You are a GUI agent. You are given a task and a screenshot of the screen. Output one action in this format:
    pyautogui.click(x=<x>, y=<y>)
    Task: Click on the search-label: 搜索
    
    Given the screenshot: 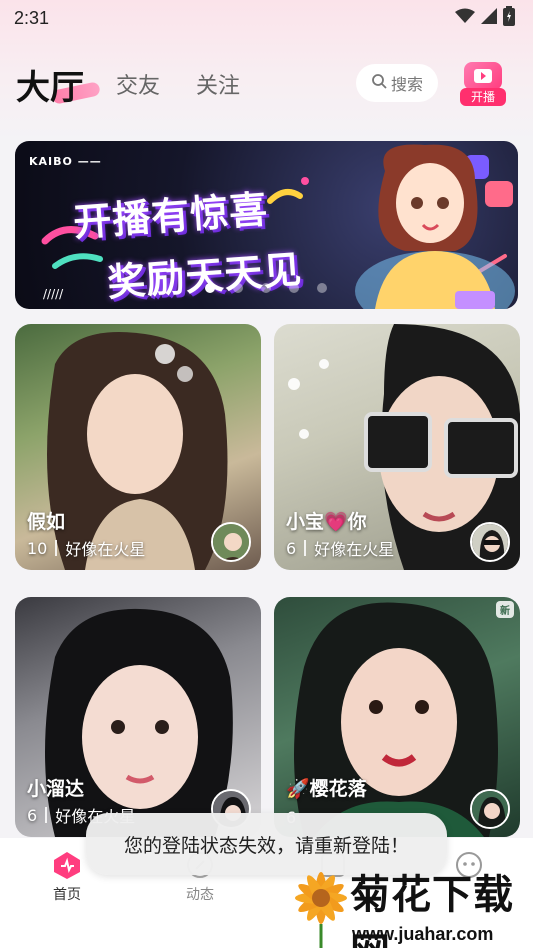 What is the action you would take?
    pyautogui.click(x=406, y=84)
    